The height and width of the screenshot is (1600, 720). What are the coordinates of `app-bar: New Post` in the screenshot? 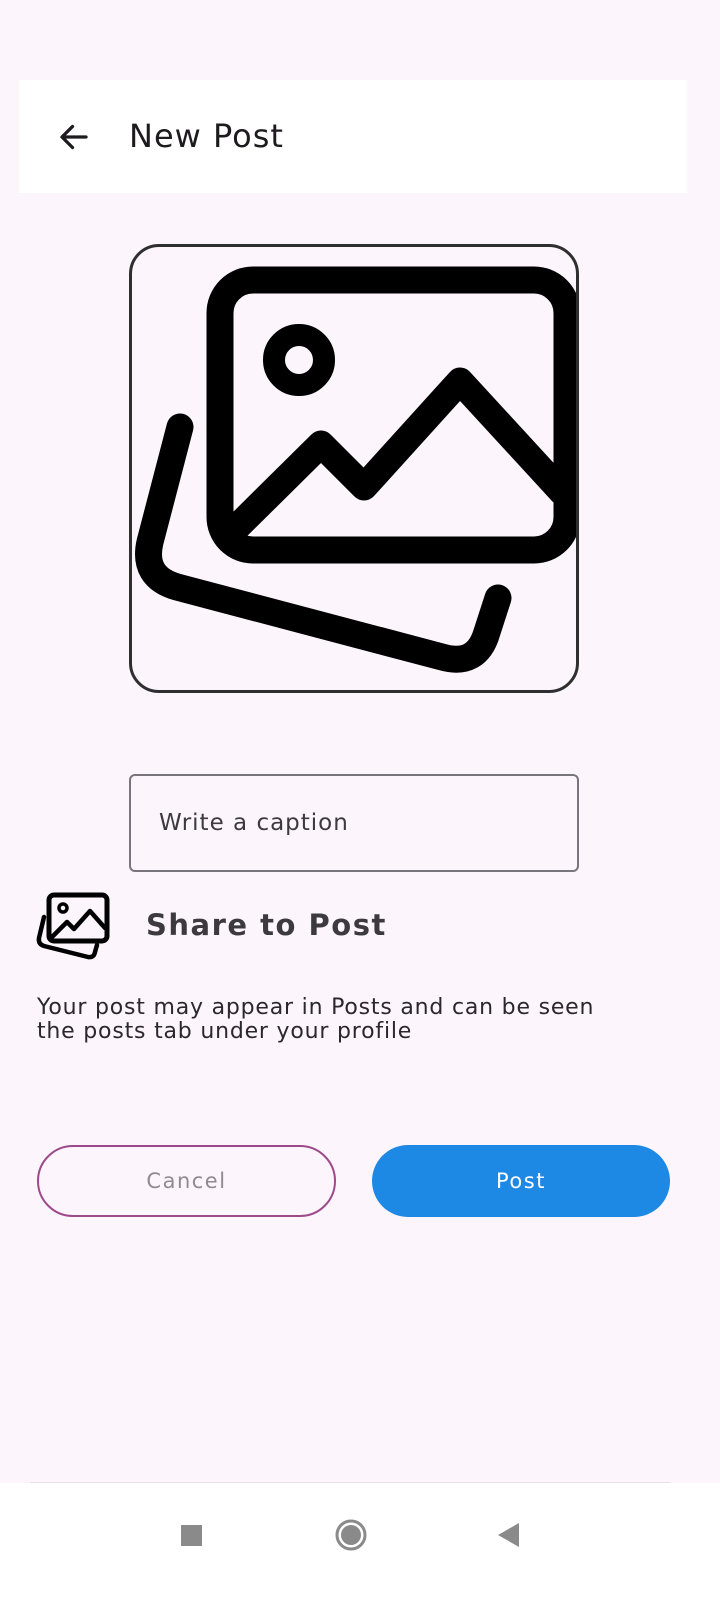 It's located at (353, 136).